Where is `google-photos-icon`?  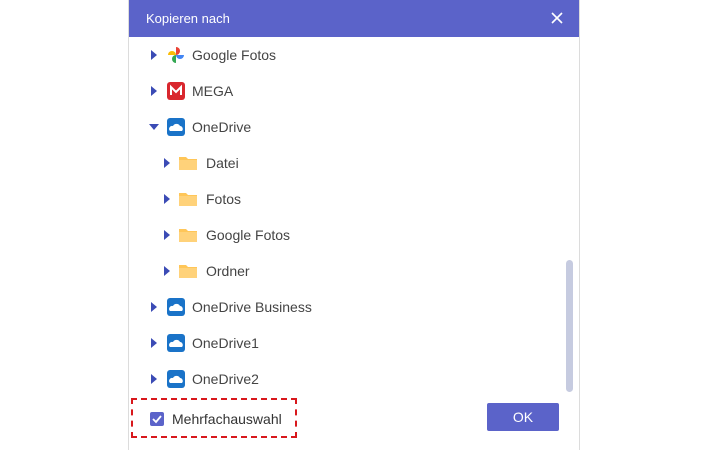 google-photos-icon is located at coordinates (176, 55).